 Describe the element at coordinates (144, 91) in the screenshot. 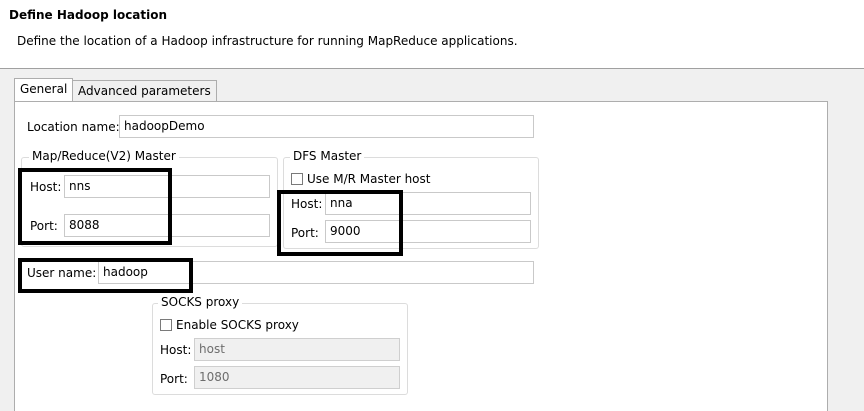

I see `tab-advanced-parameters: Advanced parameters` at that location.